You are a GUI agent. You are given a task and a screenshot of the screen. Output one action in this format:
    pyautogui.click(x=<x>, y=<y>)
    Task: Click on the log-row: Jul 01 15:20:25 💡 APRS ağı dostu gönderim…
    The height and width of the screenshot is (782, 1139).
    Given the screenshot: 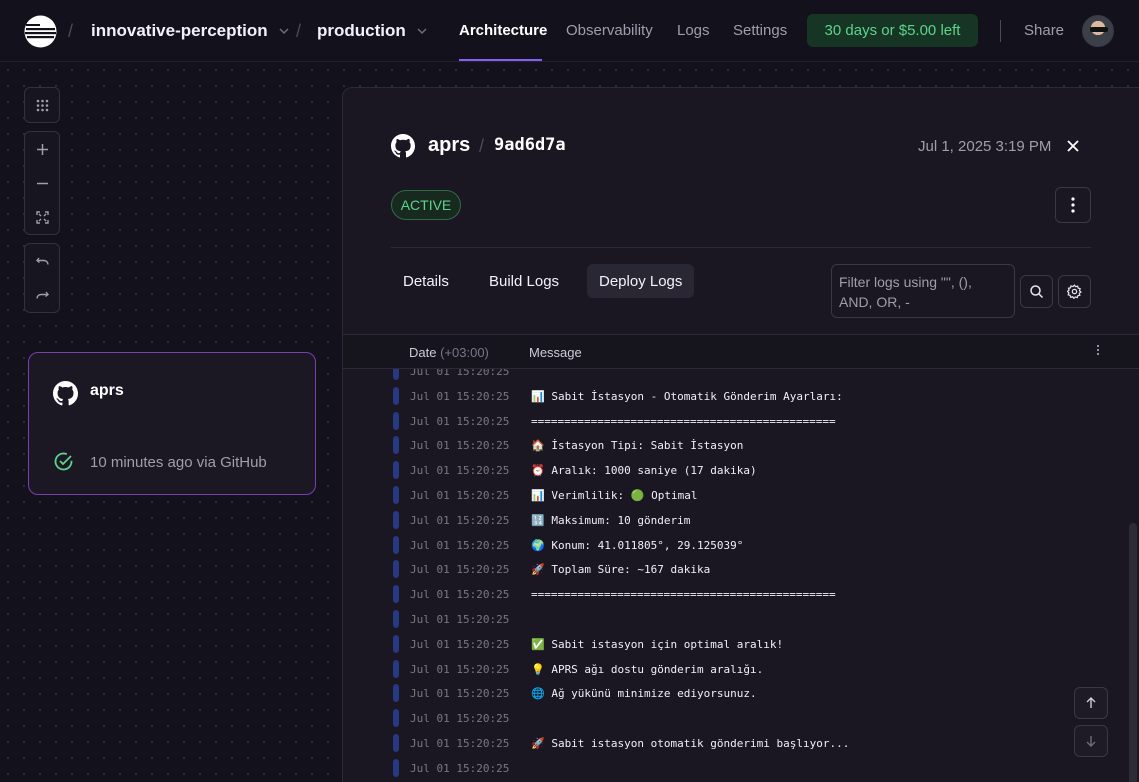 What is the action you would take?
    pyautogui.click(x=741, y=669)
    